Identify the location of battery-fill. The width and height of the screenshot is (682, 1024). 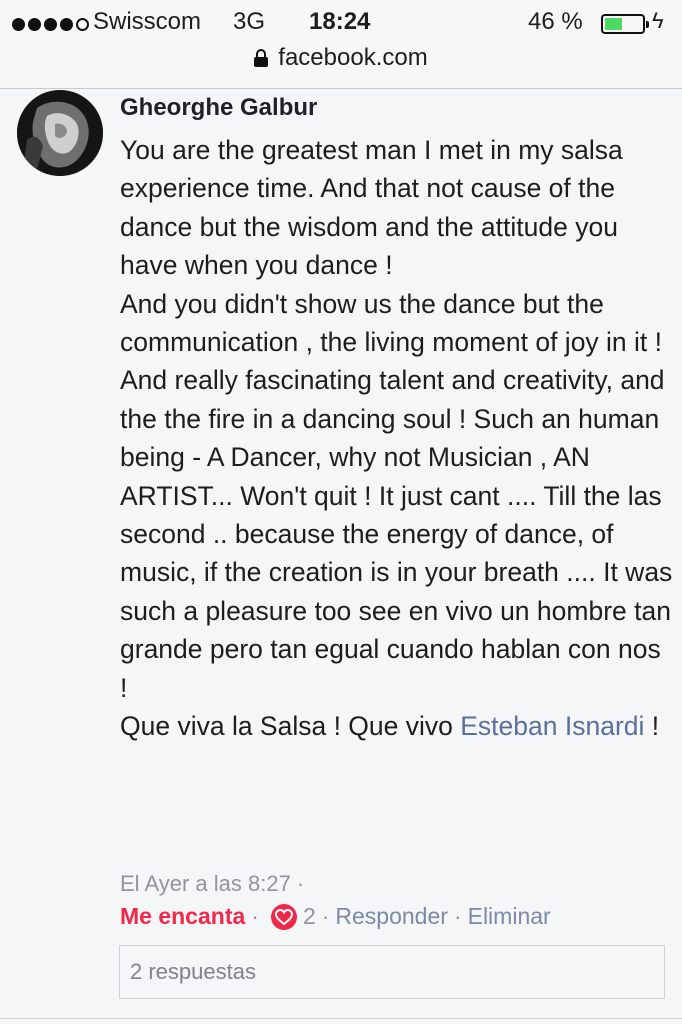
(613, 24).